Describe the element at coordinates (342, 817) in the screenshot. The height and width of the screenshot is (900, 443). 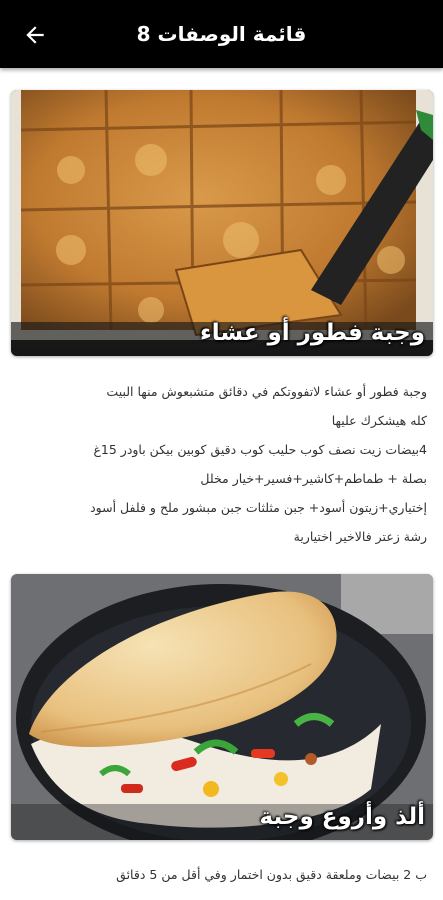
I see `recipe-caption: ألذ وأروع وجبة` at that location.